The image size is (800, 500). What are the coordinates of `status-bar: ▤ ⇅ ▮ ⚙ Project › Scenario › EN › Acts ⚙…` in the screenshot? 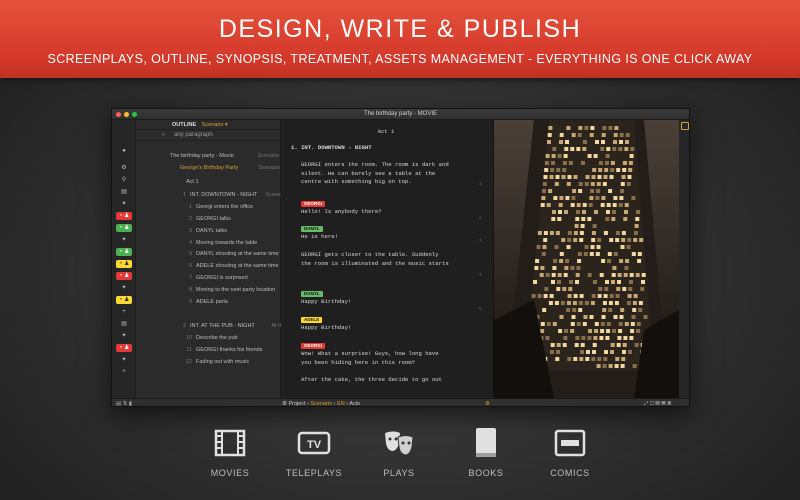 It's located at (400, 402).